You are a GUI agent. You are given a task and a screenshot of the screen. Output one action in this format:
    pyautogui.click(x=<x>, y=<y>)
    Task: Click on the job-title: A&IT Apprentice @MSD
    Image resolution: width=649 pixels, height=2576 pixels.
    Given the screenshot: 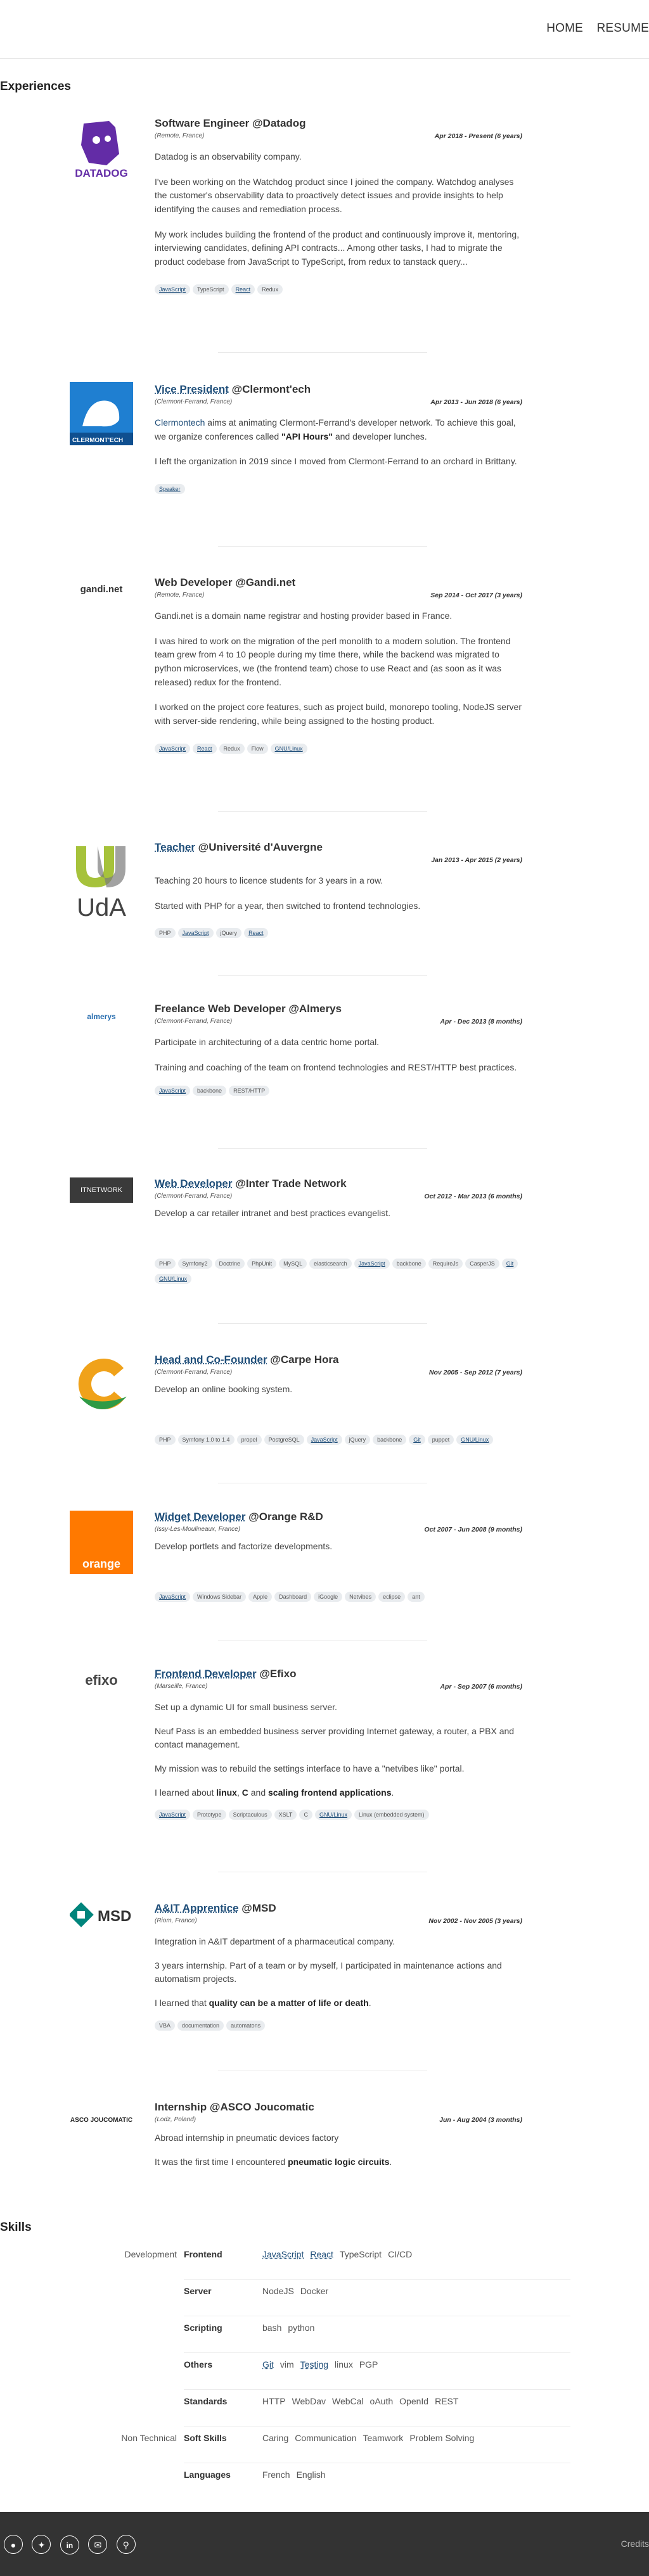 What is the action you would take?
    pyautogui.click(x=215, y=1908)
    